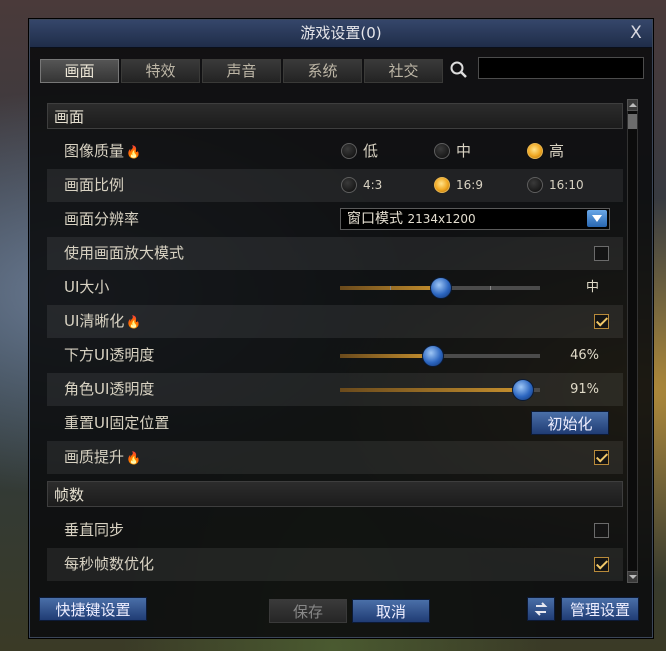 Image resolution: width=666 pixels, height=651 pixels. Describe the element at coordinates (335, 287) in the screenshot. I see `row-ui-size: UI大小 中` at that location.